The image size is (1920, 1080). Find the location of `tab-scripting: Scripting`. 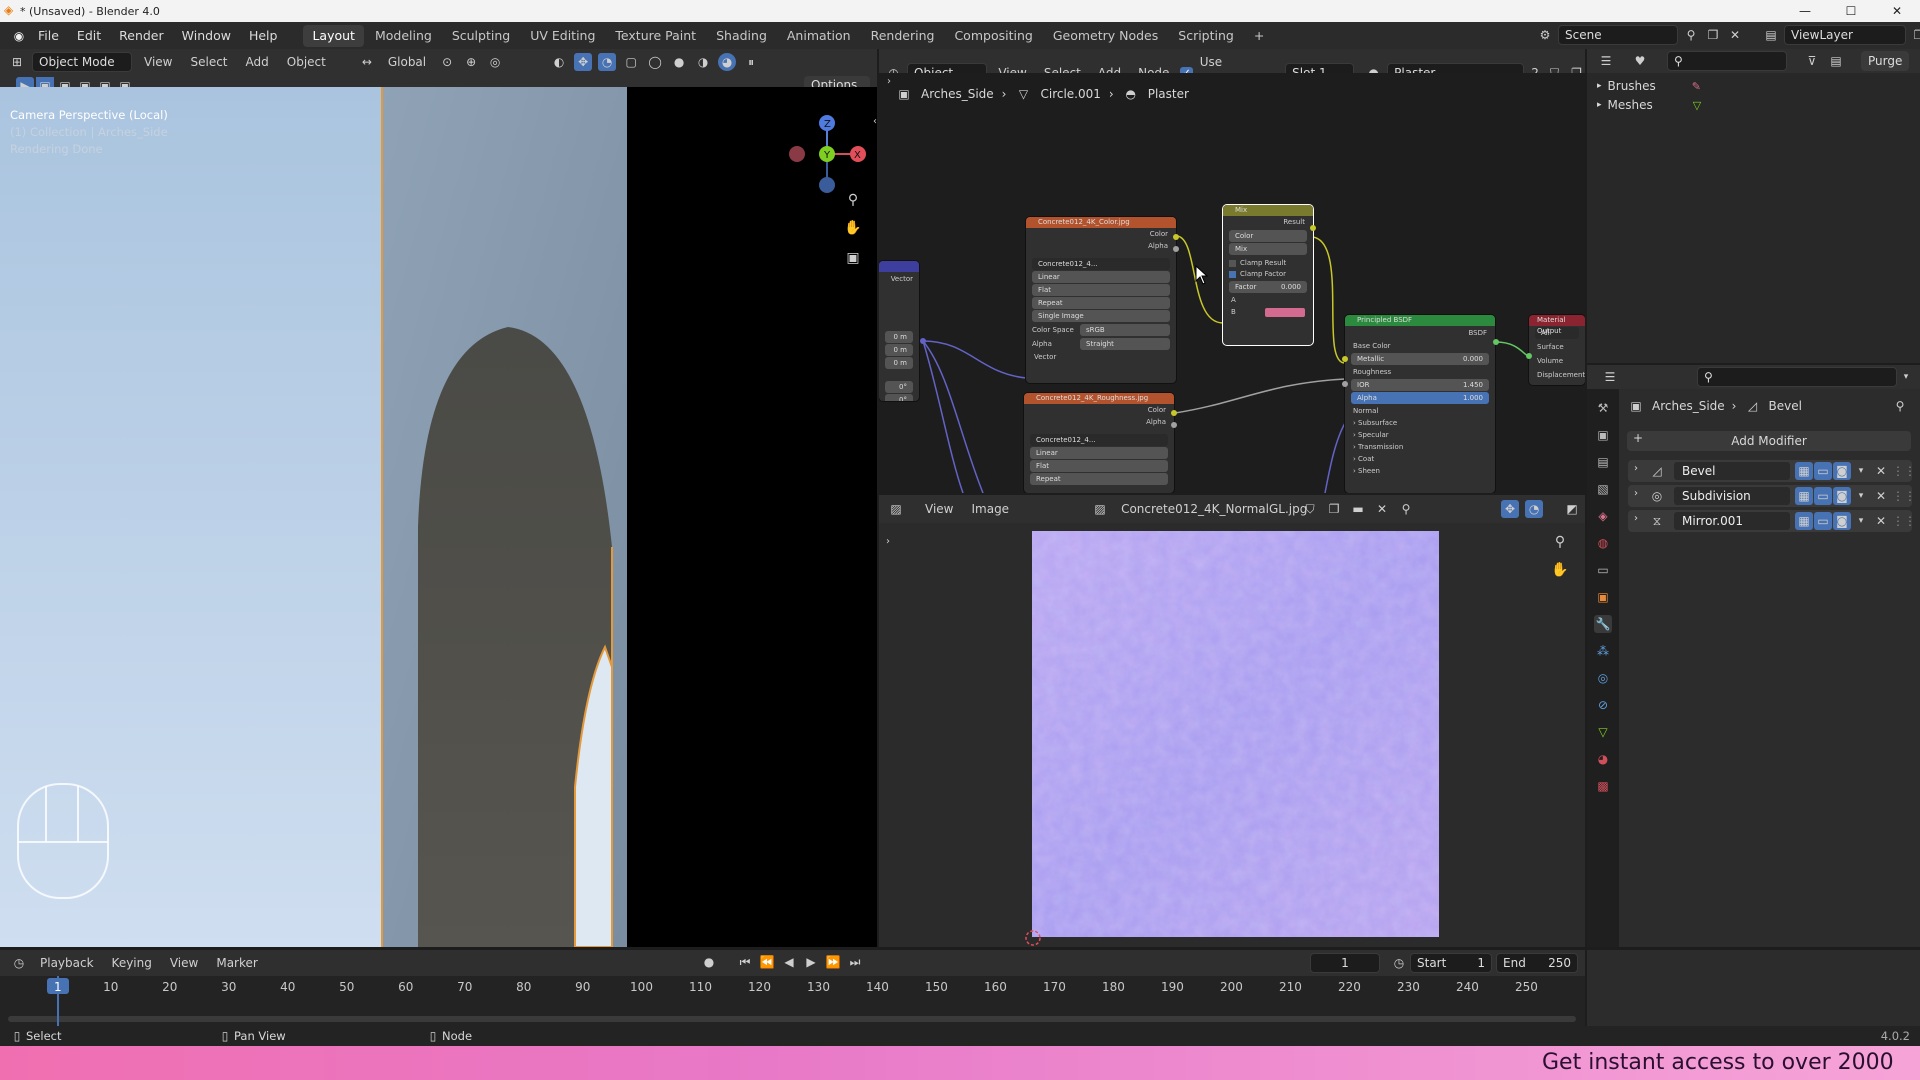

tab-scripting: Scripting is located at coordinates (1206, 36).